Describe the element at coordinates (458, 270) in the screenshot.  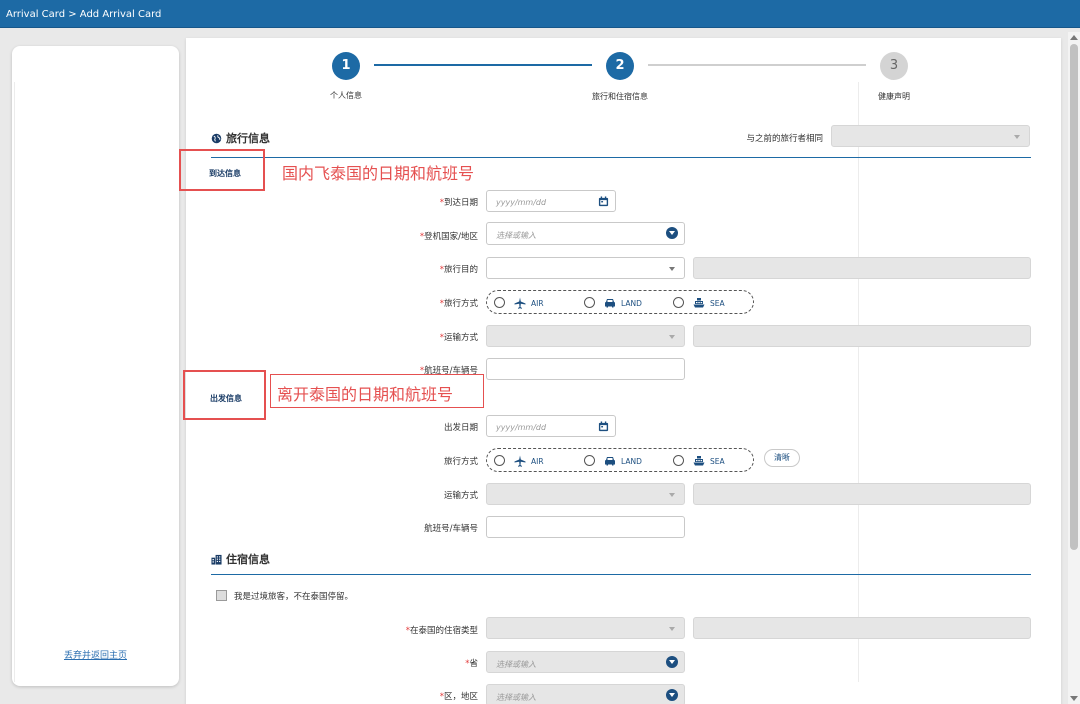
I see `travel-purpose-label: *旅行目的` at that location.